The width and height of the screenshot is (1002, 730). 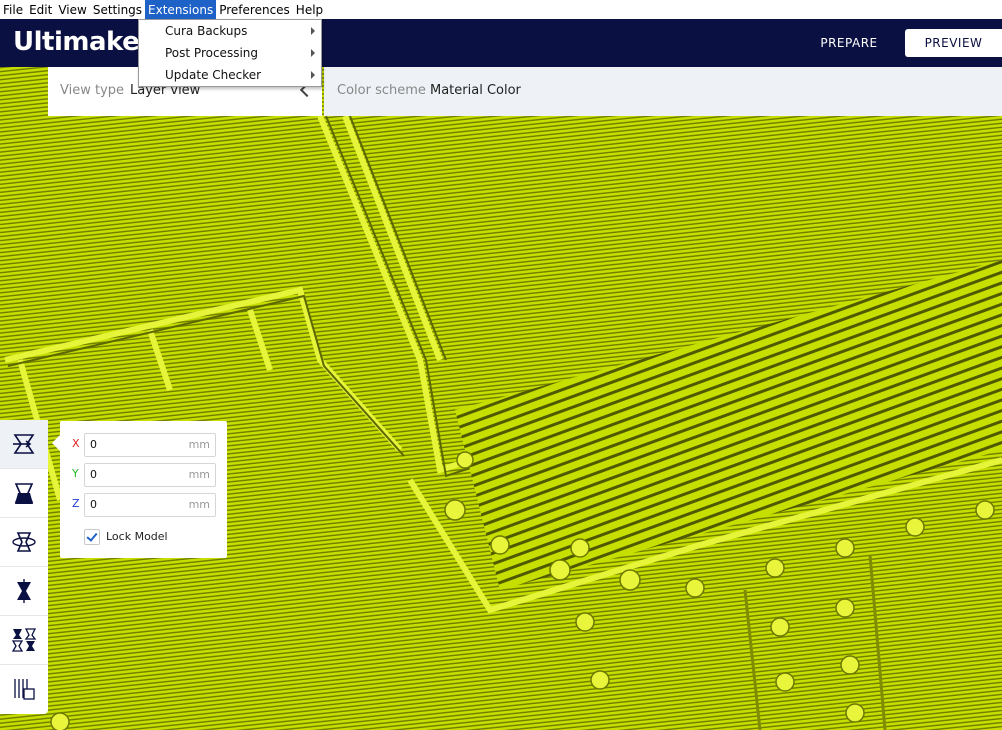 What do you see at coordinates (76, 503) in the screenshot?
I see `z-axis-label: Z` at bounding box center [76, 503].